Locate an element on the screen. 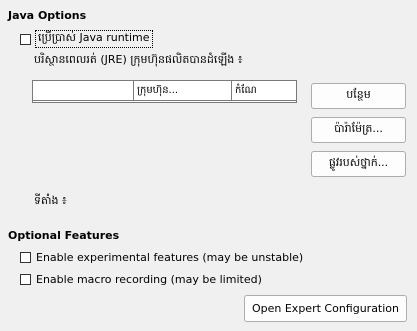 The height and width of the screenshot is (331, 417). optional-features-title: Optional Features is located at coordinates (64, 235).